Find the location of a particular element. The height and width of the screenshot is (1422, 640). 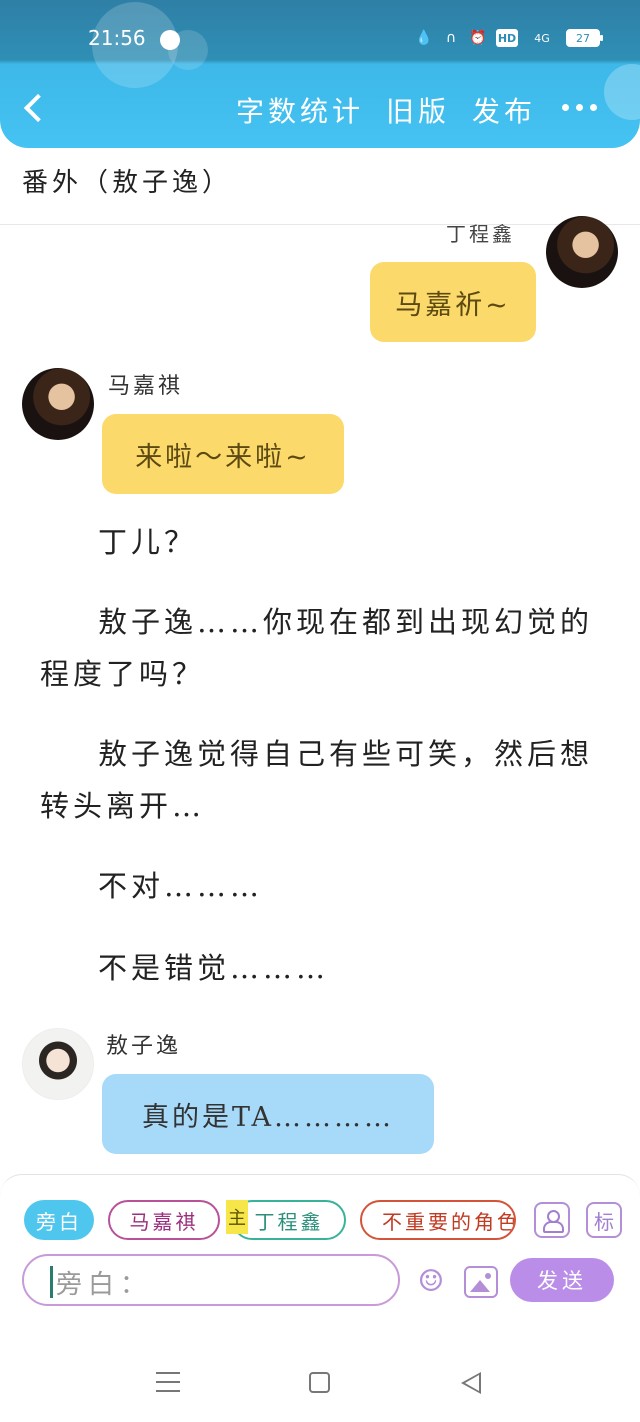

character-button is located at coordinates (552, 1220).